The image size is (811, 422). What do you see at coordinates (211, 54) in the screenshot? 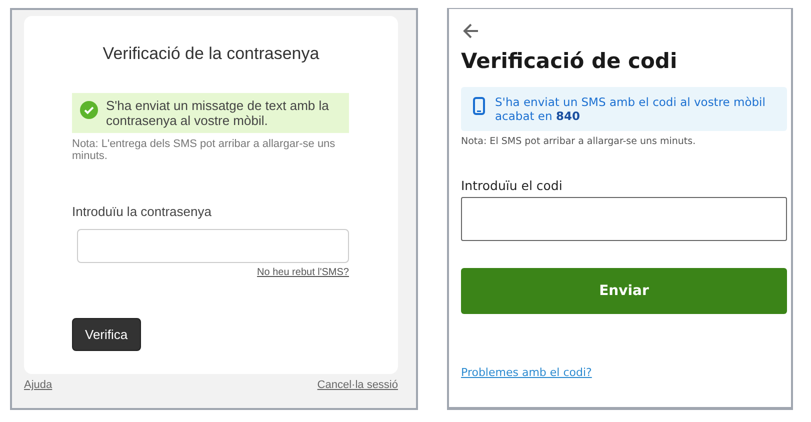
I see `page-title: Verificació de la contrasenya` at bounding box center [211, 54].